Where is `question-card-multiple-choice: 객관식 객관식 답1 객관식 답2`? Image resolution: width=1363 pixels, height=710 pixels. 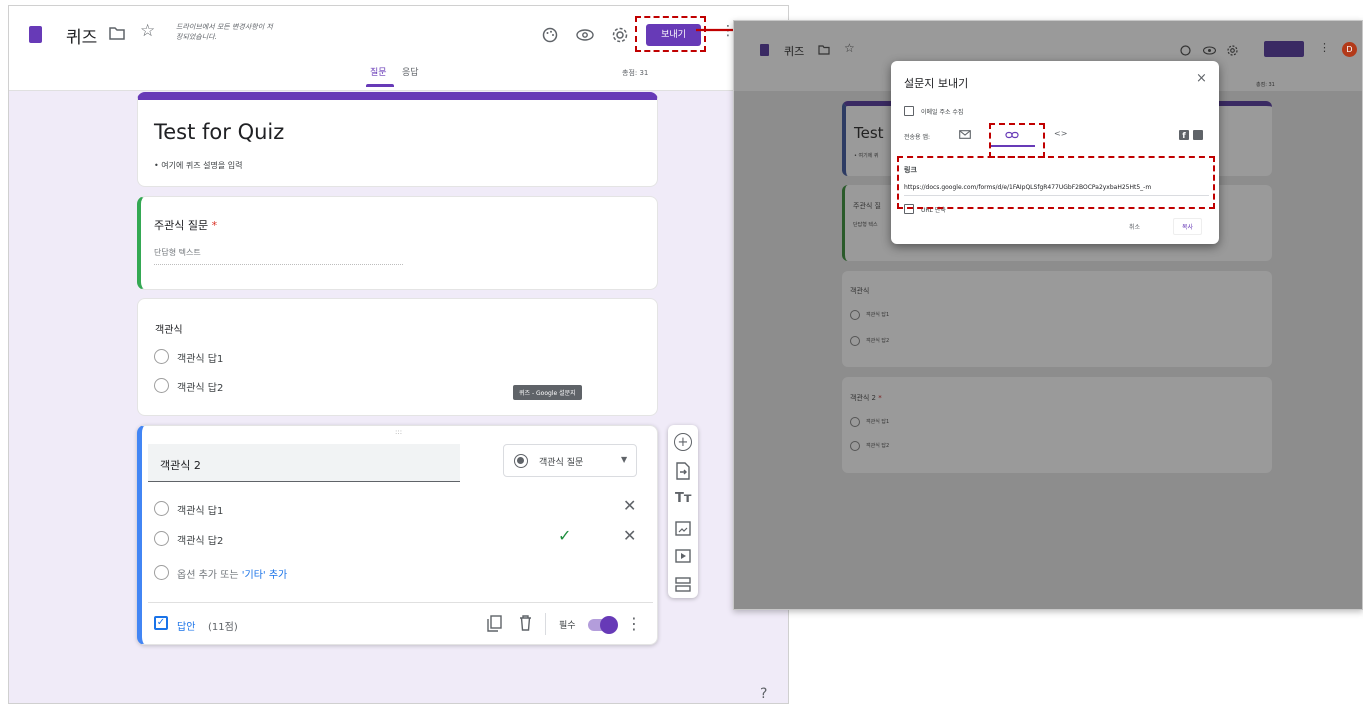
question-card-multiple-choice: 객관식 객관식 답1 객관식 답2 is located at coordinates (1057, 319).